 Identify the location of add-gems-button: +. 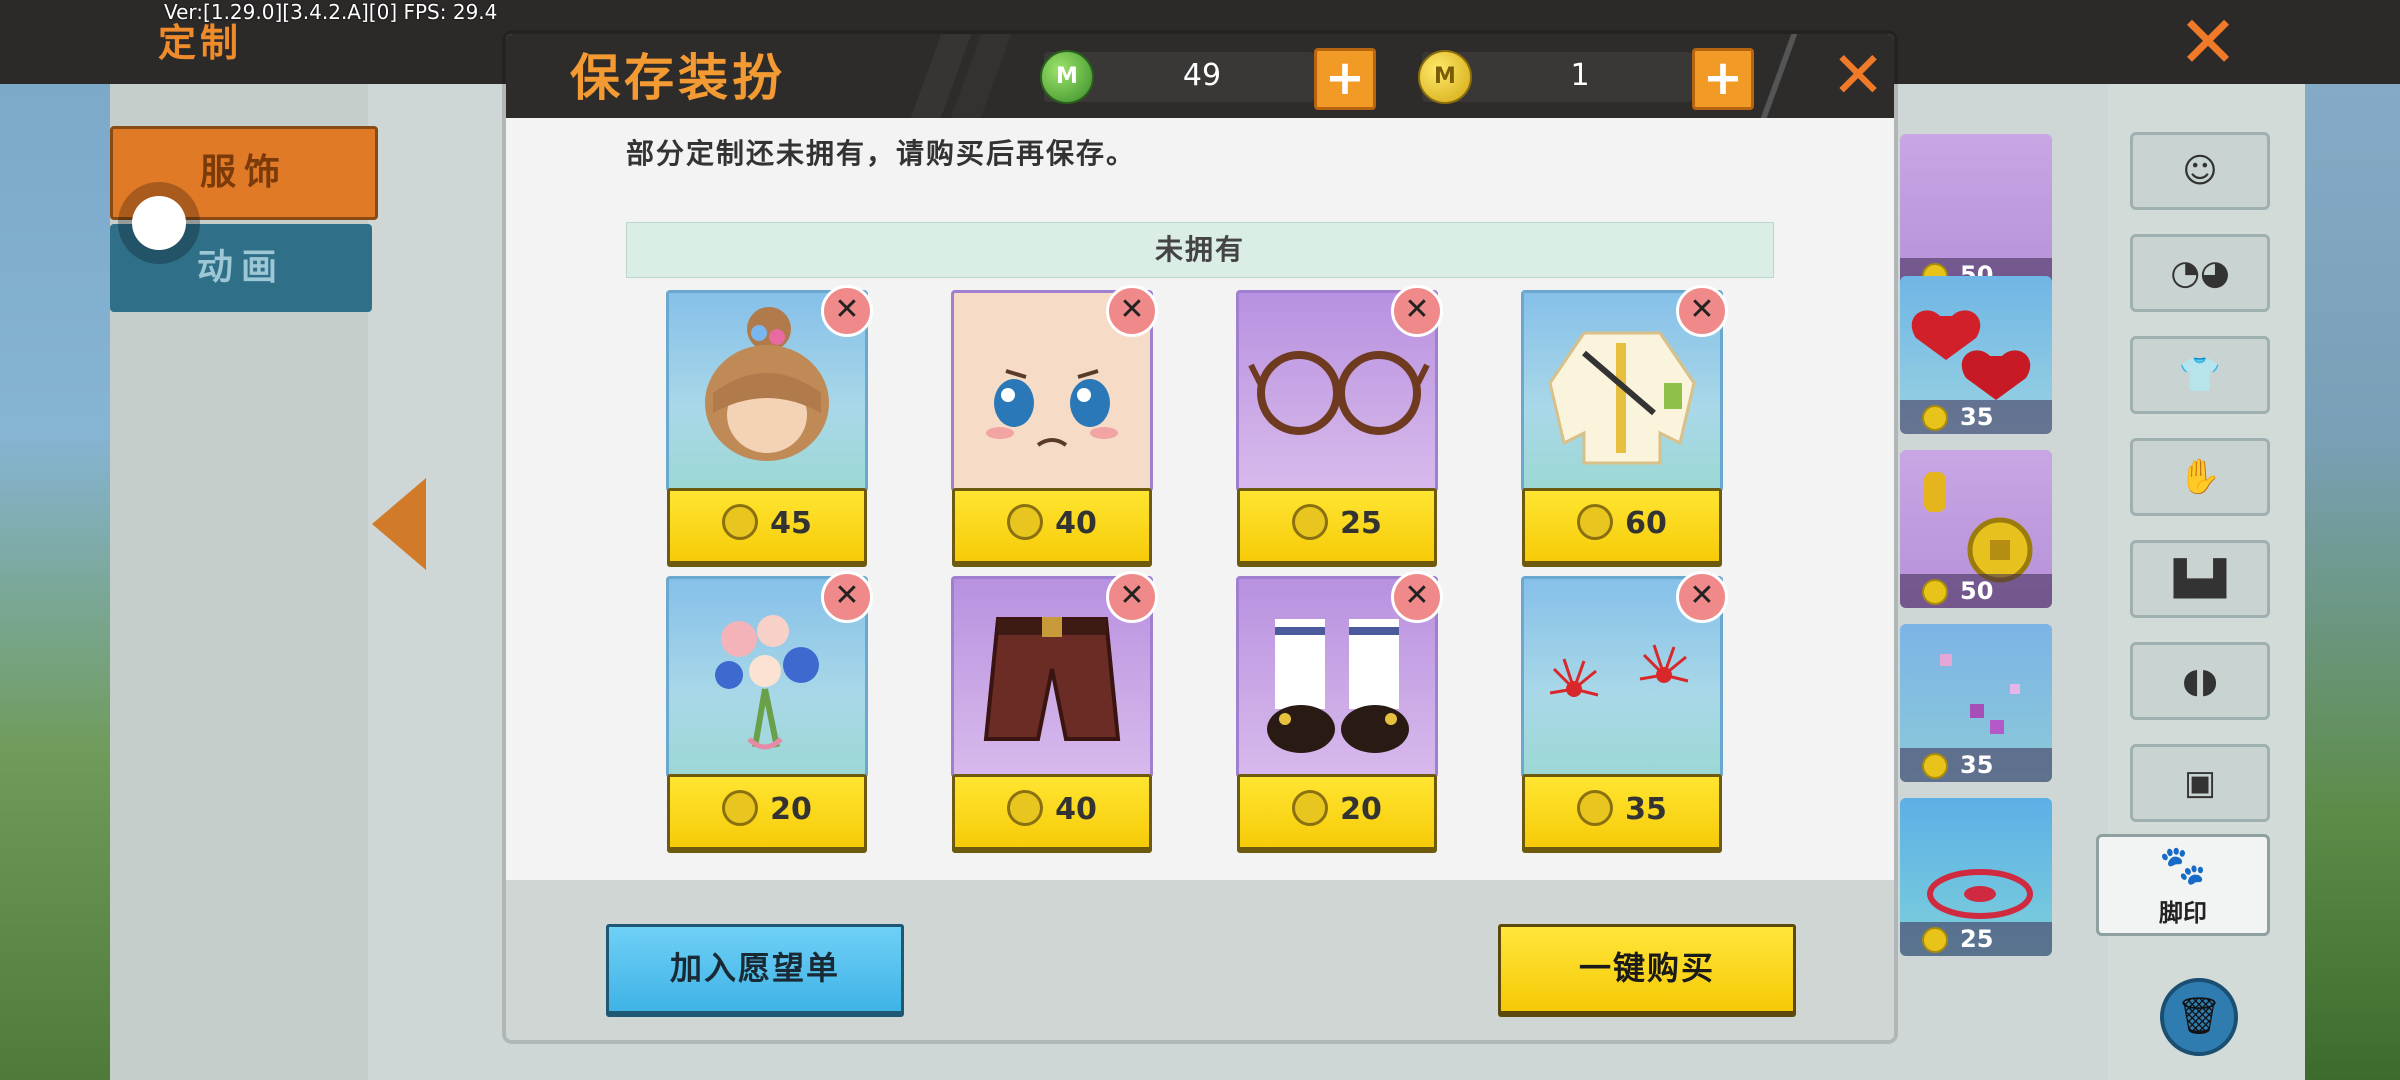
(1345, 79).